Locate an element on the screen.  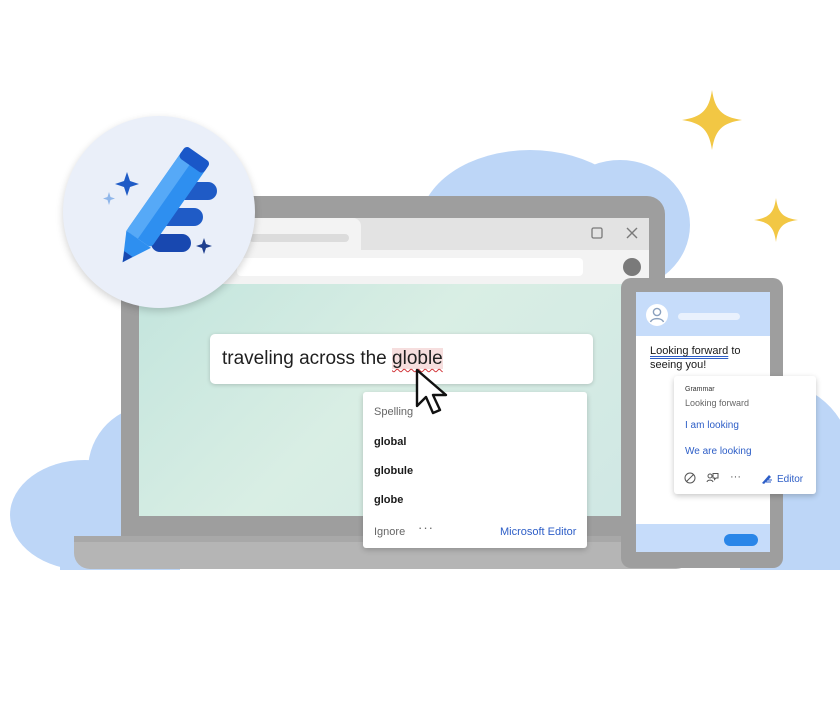
close-icon is located at coordinates (632, 234).